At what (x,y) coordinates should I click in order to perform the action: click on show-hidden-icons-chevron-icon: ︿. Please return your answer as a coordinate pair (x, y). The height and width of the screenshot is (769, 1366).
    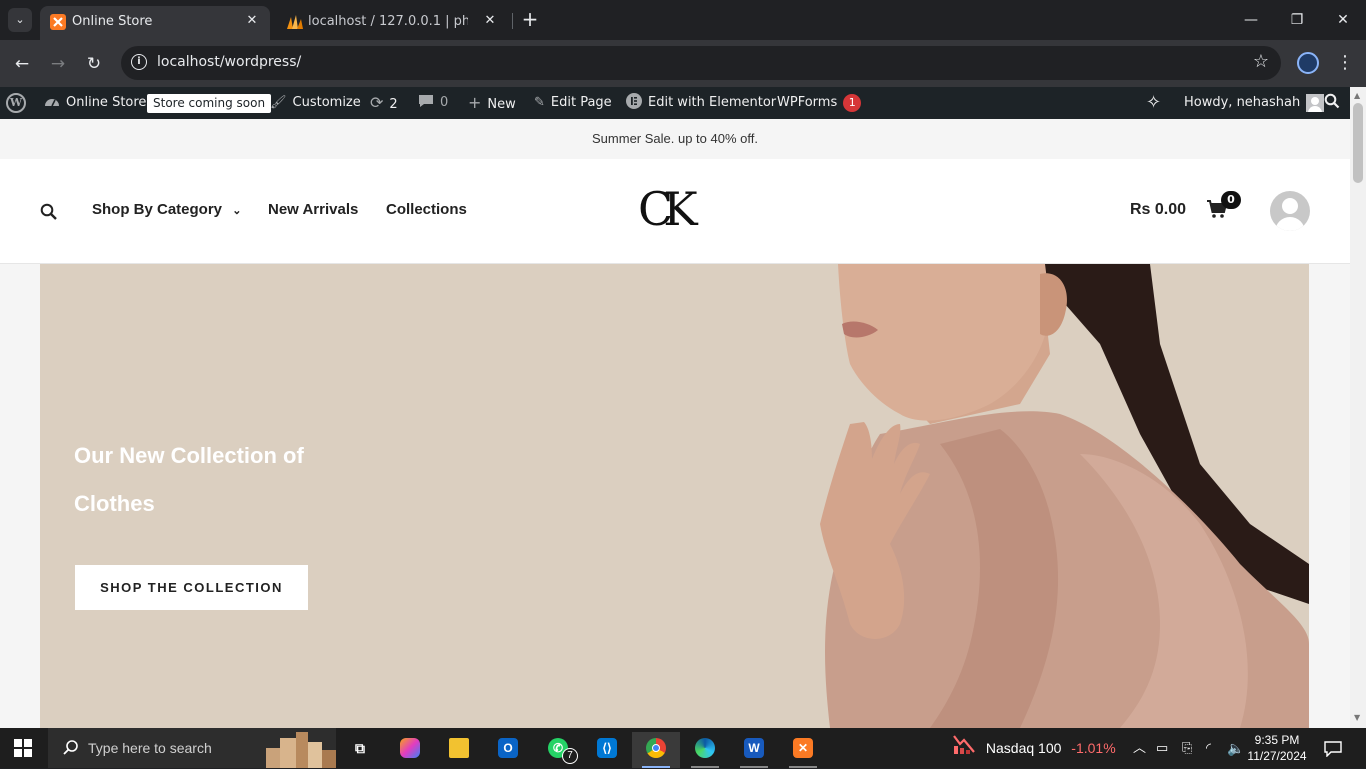
    Looking at the image, I should click on (1139, 748).